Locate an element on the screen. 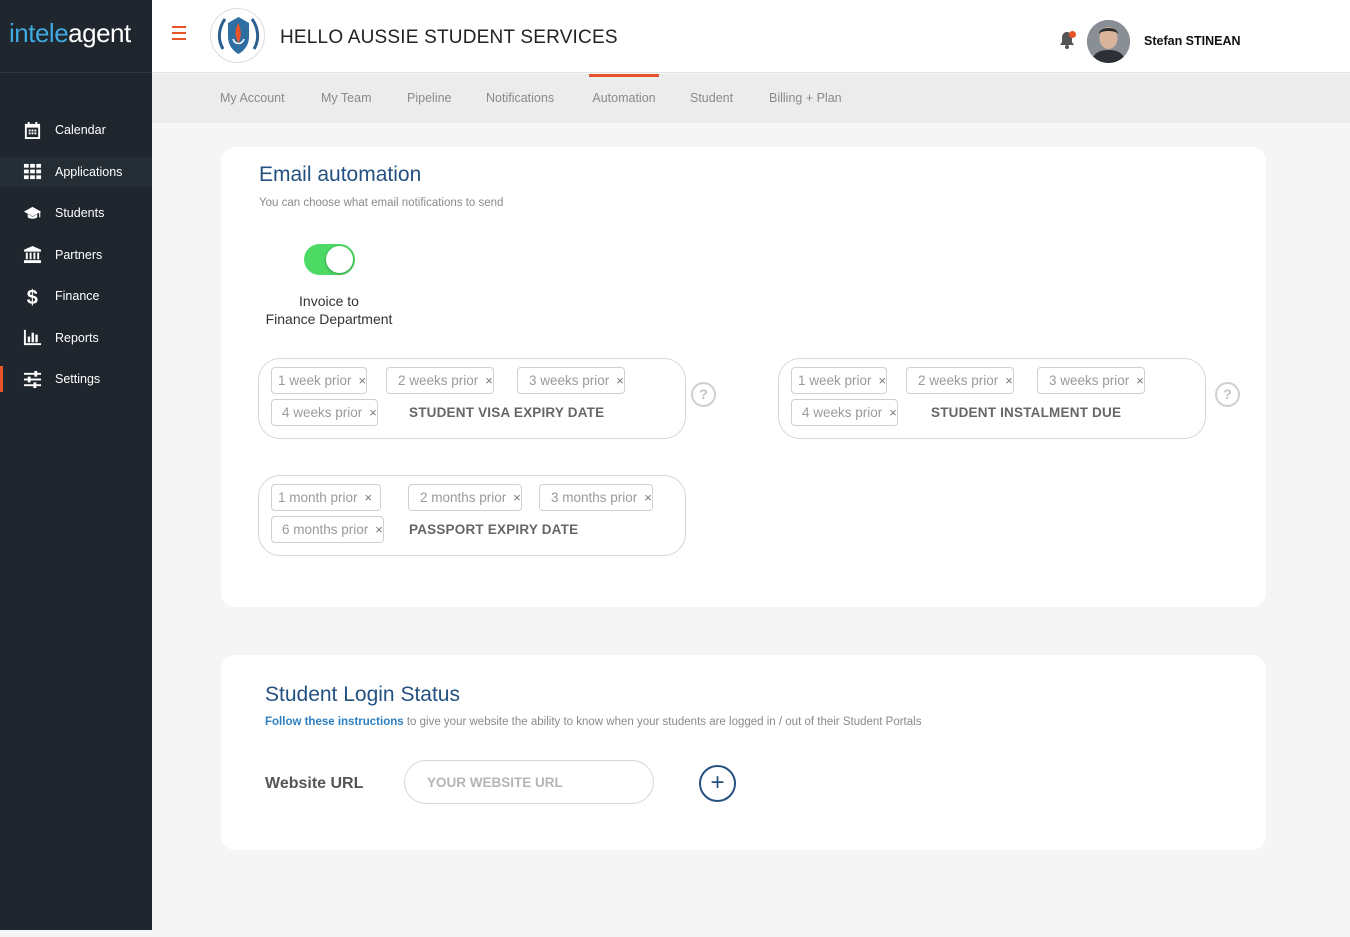 The image size is (1350, 937). calendar-icon is located at coordinates (32, 130).